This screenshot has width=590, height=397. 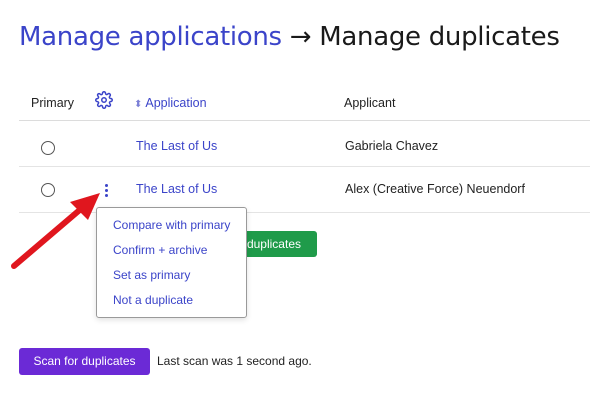 I want to click on menu-item-compare-with-primary: Compare with primary, so click(x=171, y=229).